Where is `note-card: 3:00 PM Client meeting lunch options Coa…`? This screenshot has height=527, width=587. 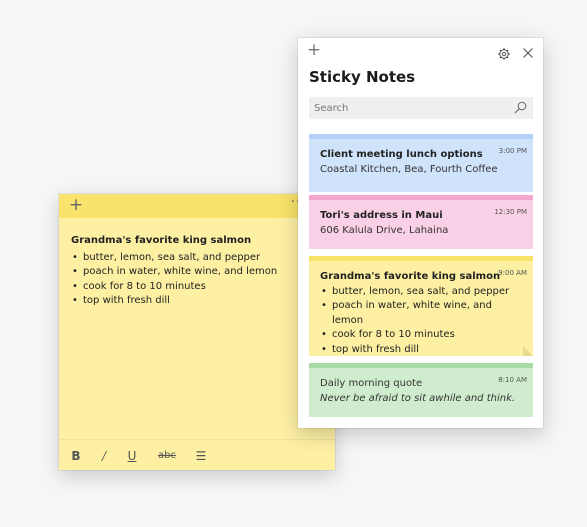
note-card: 3:00 PM Client meeting lunch options Coa… is located at coordinates (421, 163).